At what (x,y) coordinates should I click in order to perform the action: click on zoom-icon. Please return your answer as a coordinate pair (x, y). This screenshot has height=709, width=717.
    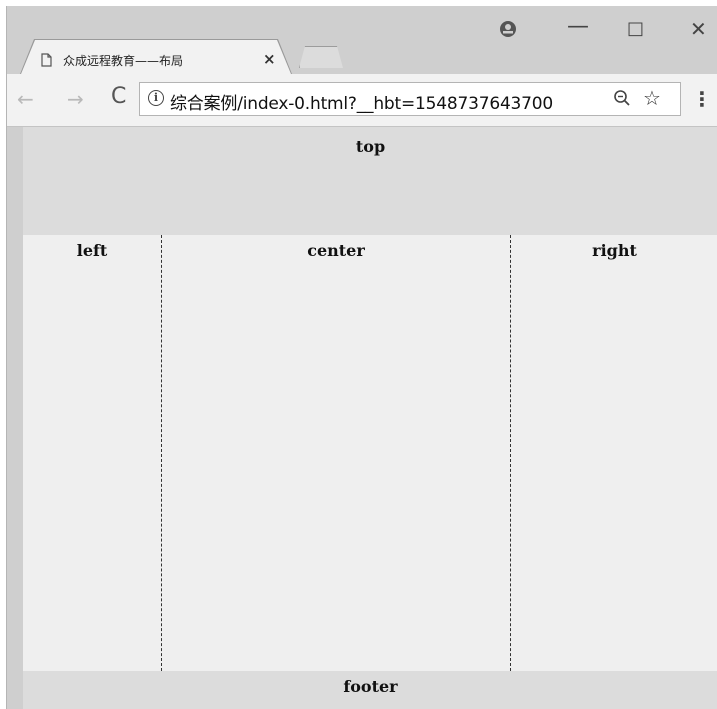
    Looking at the image, I should click on (622, 98).